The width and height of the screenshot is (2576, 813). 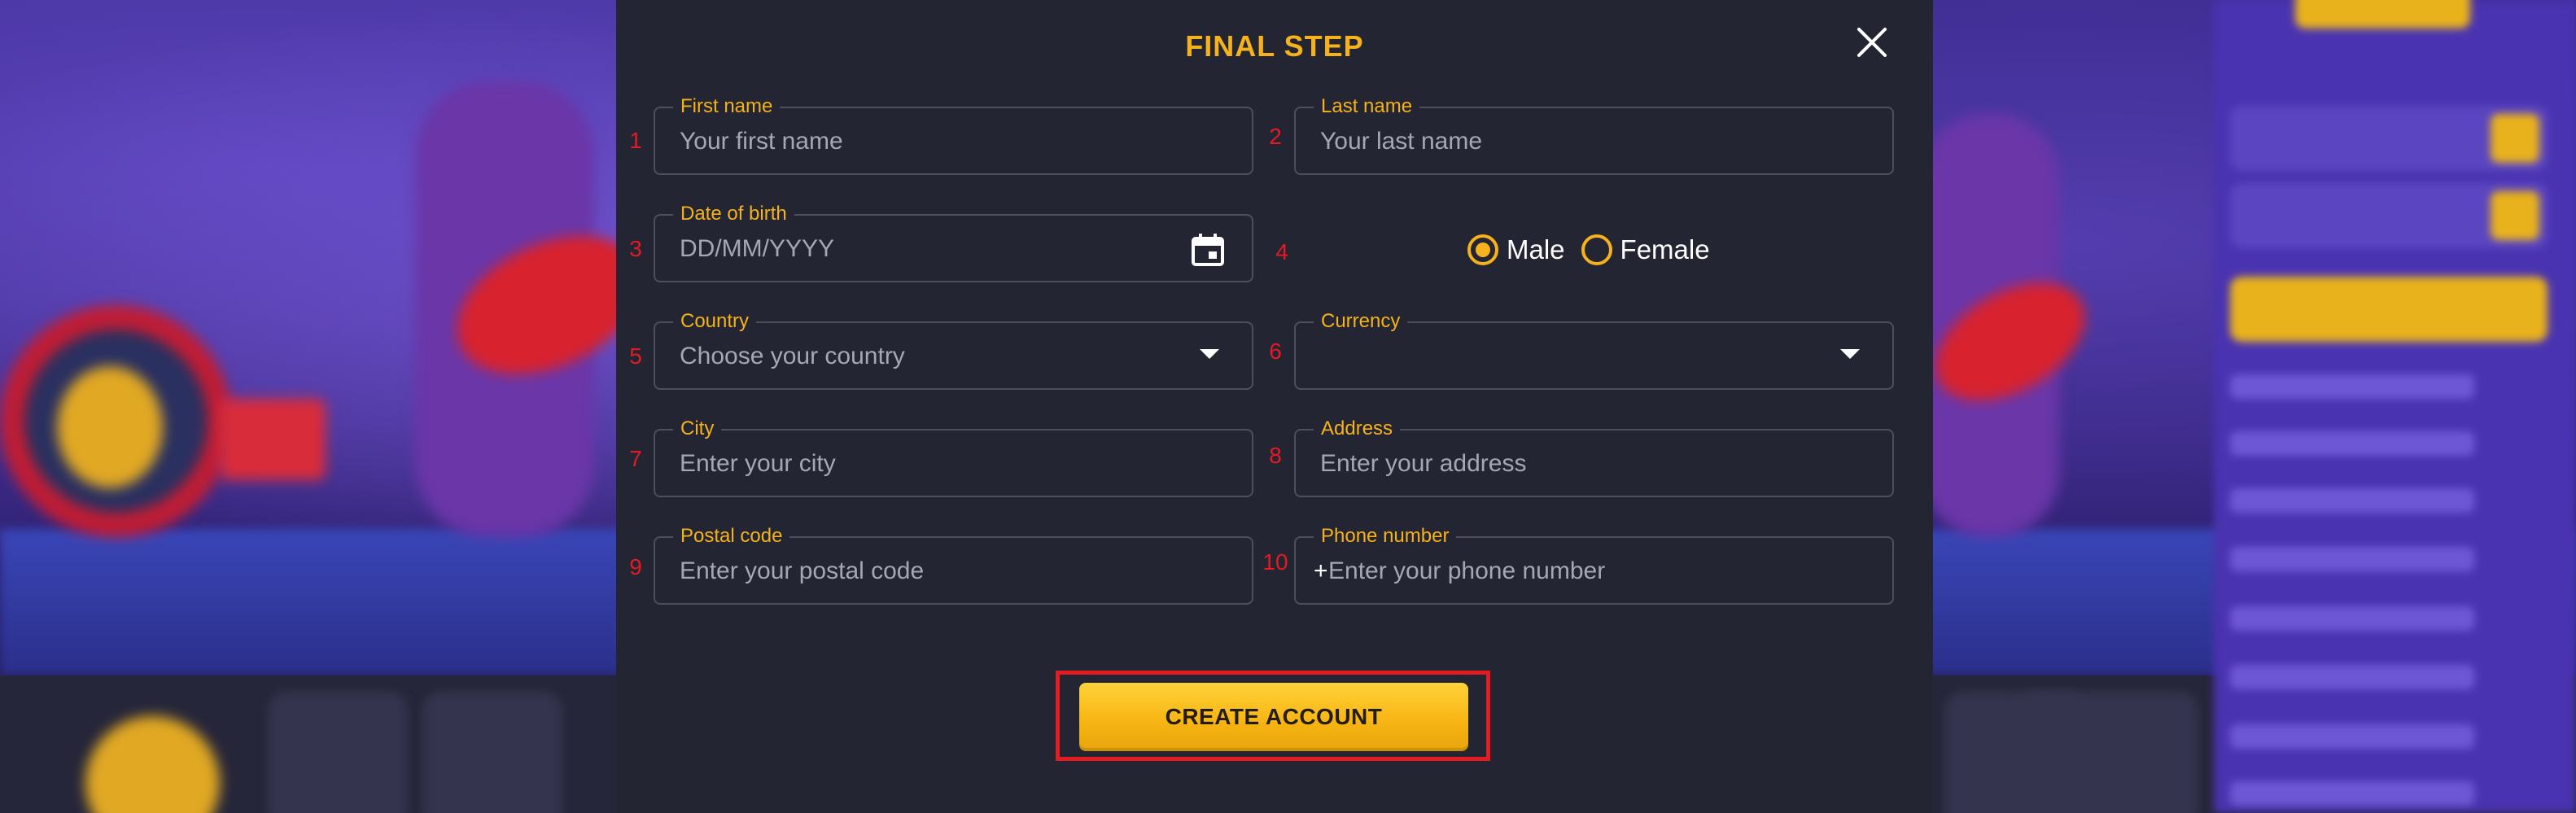 What do you see at coordinates (1273, 717) in the screenshot?
I see `create-account-button: CREATE ACCOUNT` at bounding box center [1273, 717].